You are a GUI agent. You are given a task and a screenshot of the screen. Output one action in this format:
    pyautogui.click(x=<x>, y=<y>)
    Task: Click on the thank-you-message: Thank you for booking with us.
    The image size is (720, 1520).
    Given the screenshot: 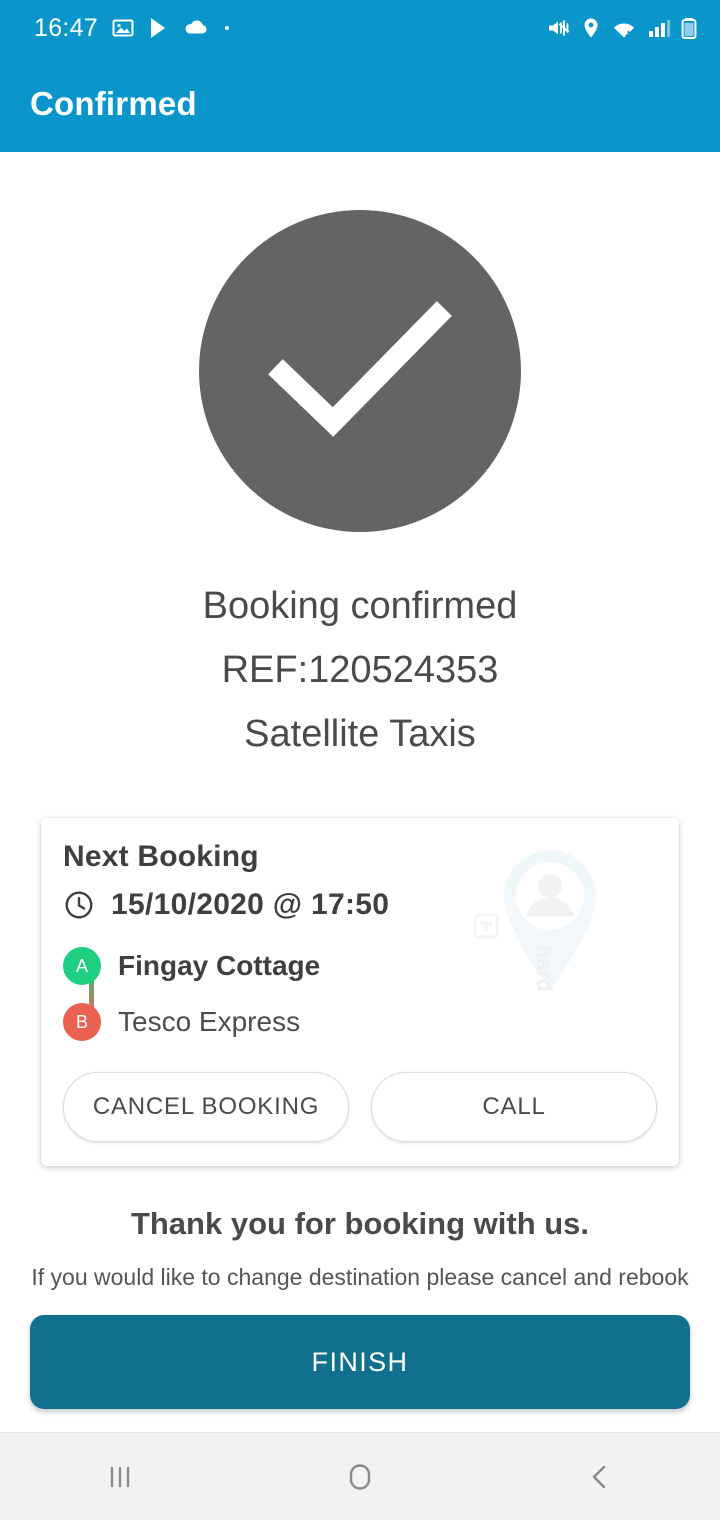 What is the action you would take?
    pyautogui.click(x=360, y=1223)
    